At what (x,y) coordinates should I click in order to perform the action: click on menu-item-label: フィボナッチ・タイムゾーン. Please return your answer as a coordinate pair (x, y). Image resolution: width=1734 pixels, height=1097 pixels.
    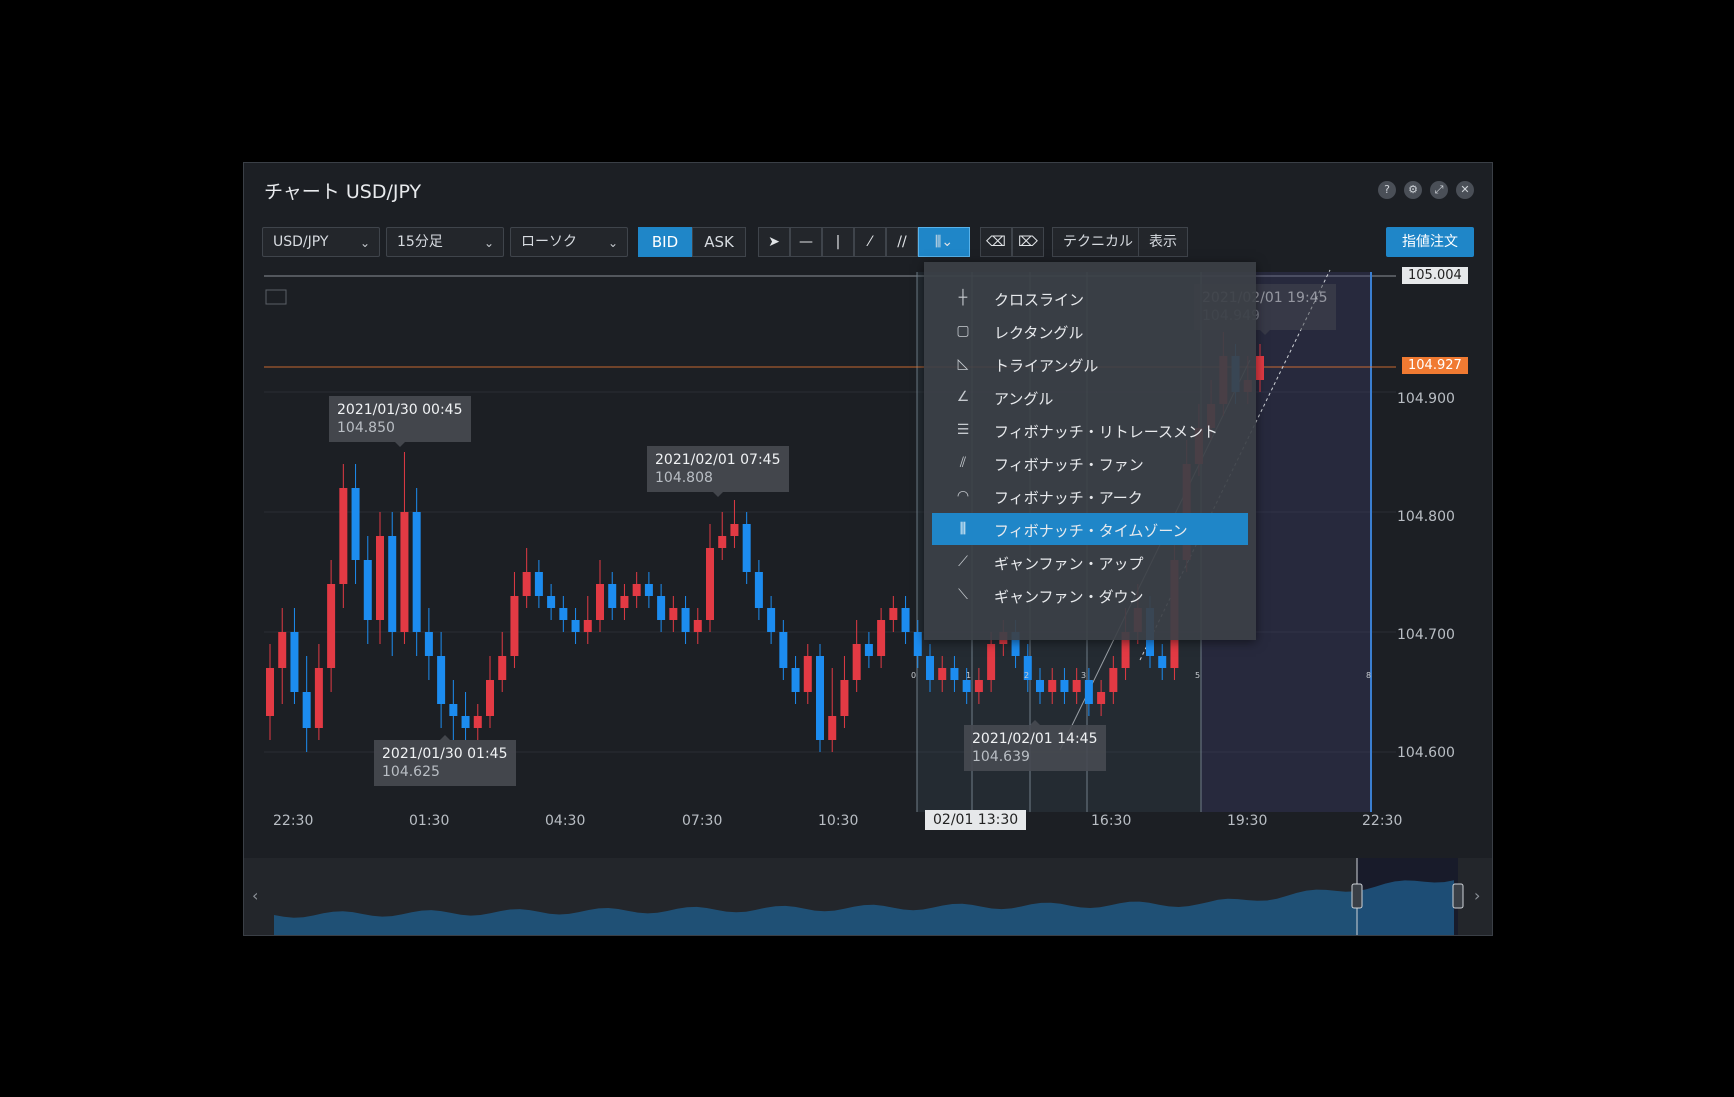
    Looking at the image, I should click on (1091, 531).